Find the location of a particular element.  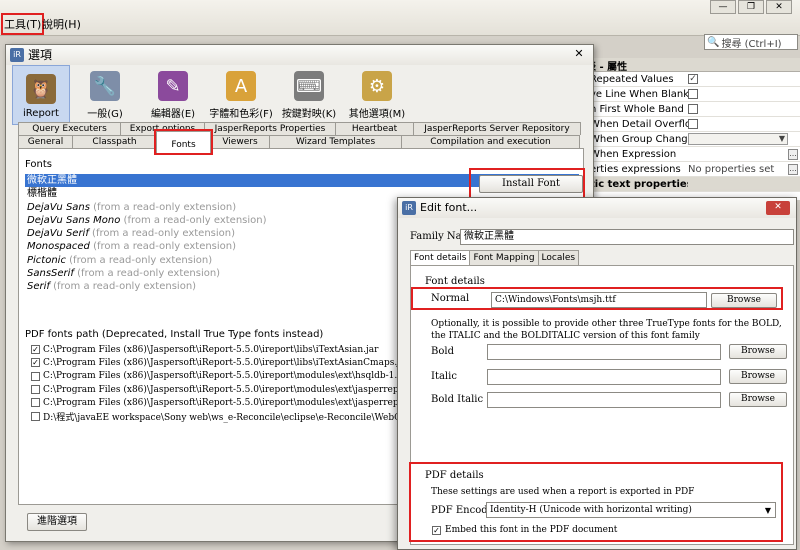

edit-font-tabs: Font details Font Mapping Locales is located at coordinates (495, 257).